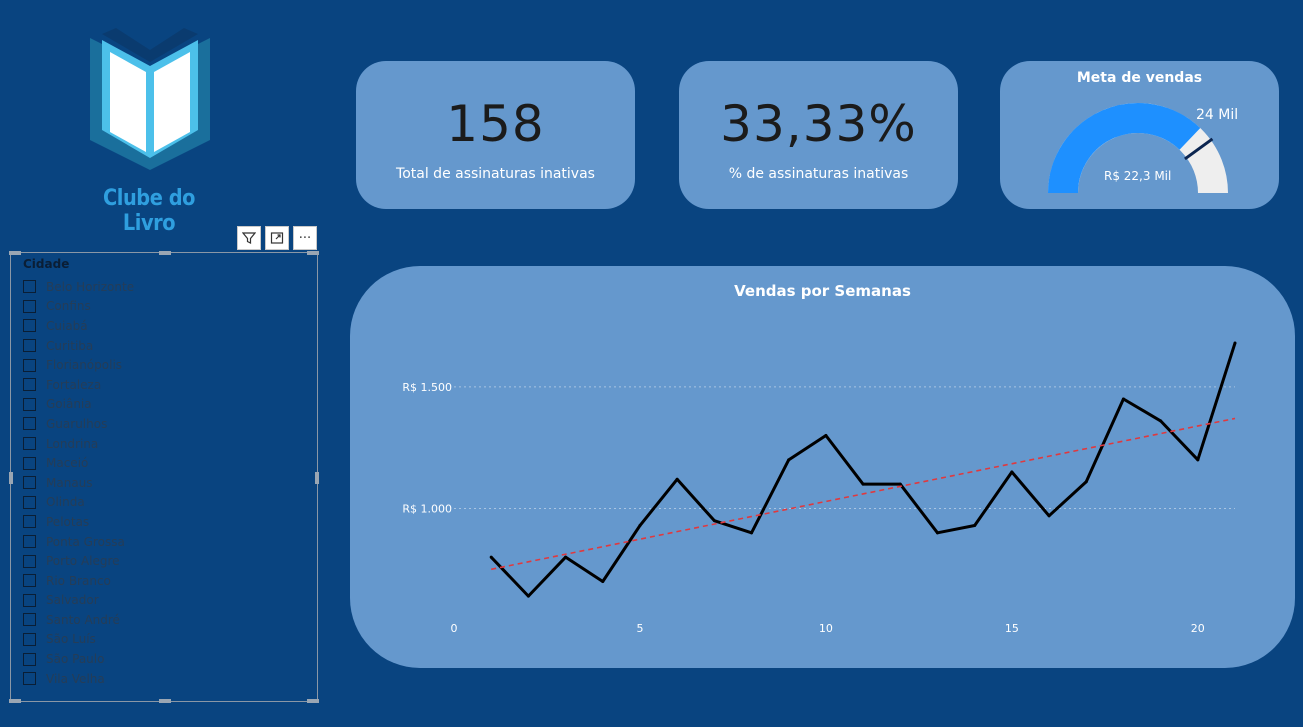 The height and width of the screenshot is (727, 1303). What do you see at coordinates (15, 701) in the screenshot?
I see `resize-handle-bottom-left` at bounding box center [15, 701].